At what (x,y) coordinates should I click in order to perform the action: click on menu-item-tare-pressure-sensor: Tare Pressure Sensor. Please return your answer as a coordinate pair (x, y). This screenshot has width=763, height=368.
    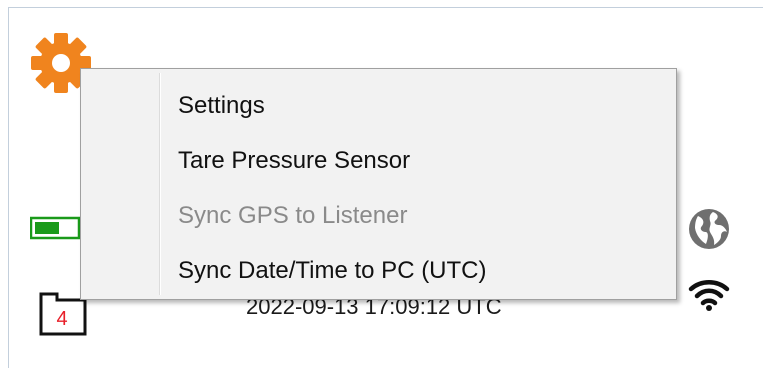
    Looking at the image, I should click on (378, 161).